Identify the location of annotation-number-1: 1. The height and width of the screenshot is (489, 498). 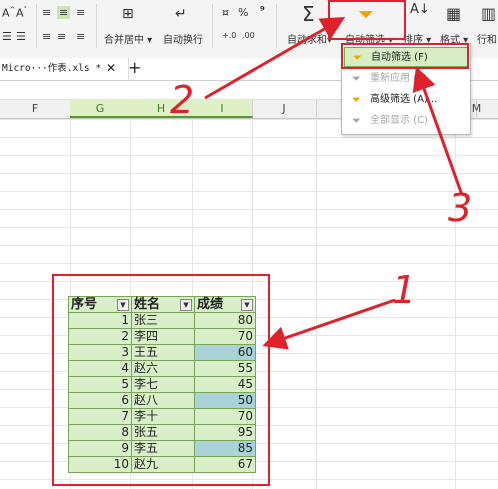
(404, 290).